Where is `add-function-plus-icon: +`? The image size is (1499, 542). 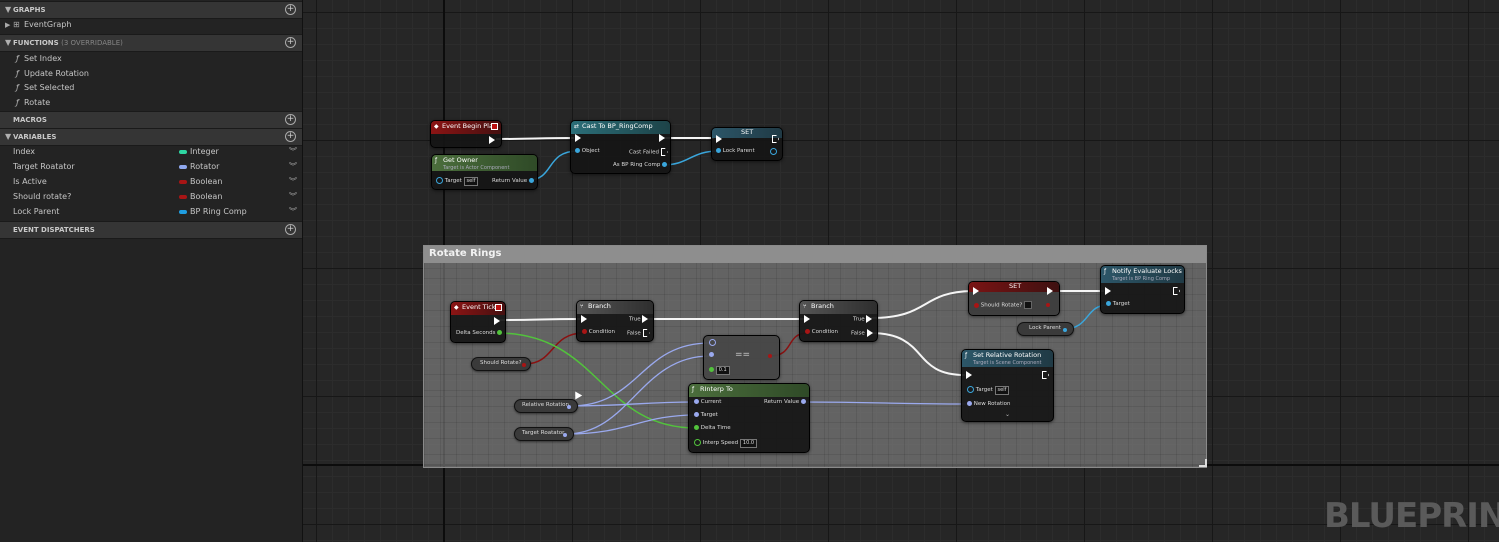
add-function-plus-icon: + is located at coordinates (290, 42).